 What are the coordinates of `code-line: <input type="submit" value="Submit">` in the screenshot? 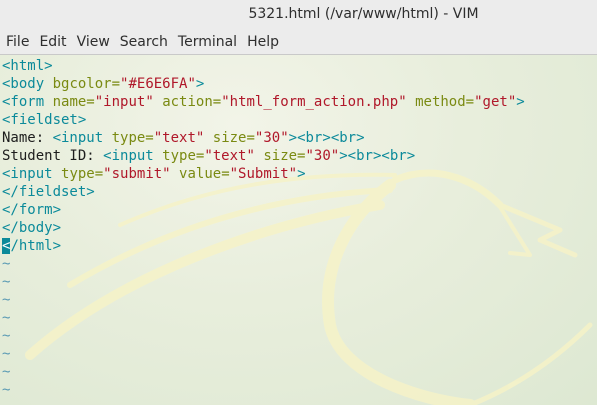 It's located at (263, 174).